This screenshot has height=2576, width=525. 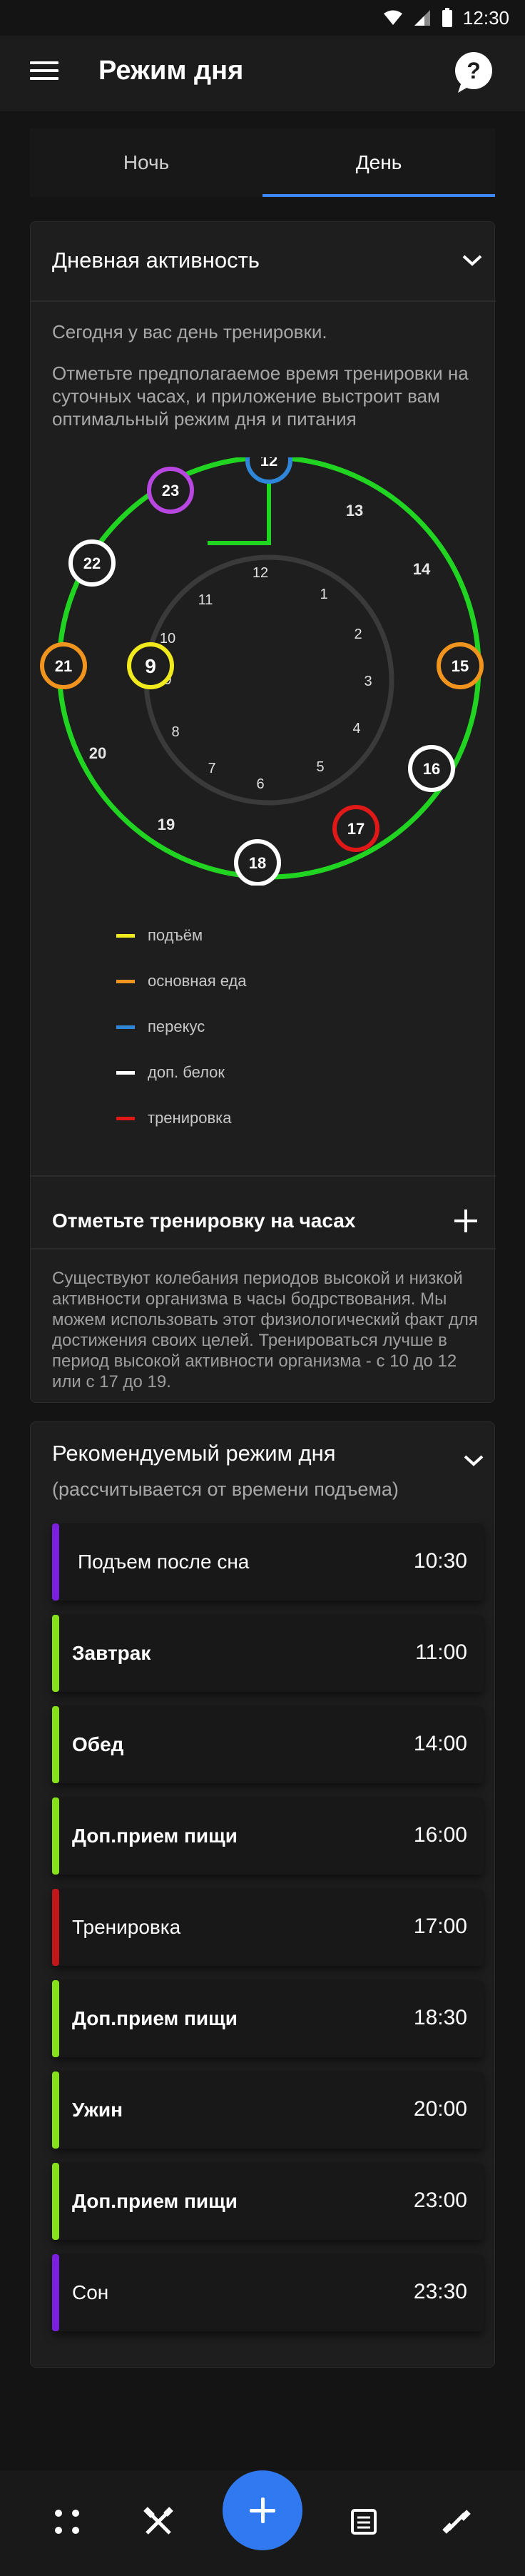 I want to click on schedule-item-extra-meal: Доп.прием пищи 23:00, so click(x=268, y=2201).